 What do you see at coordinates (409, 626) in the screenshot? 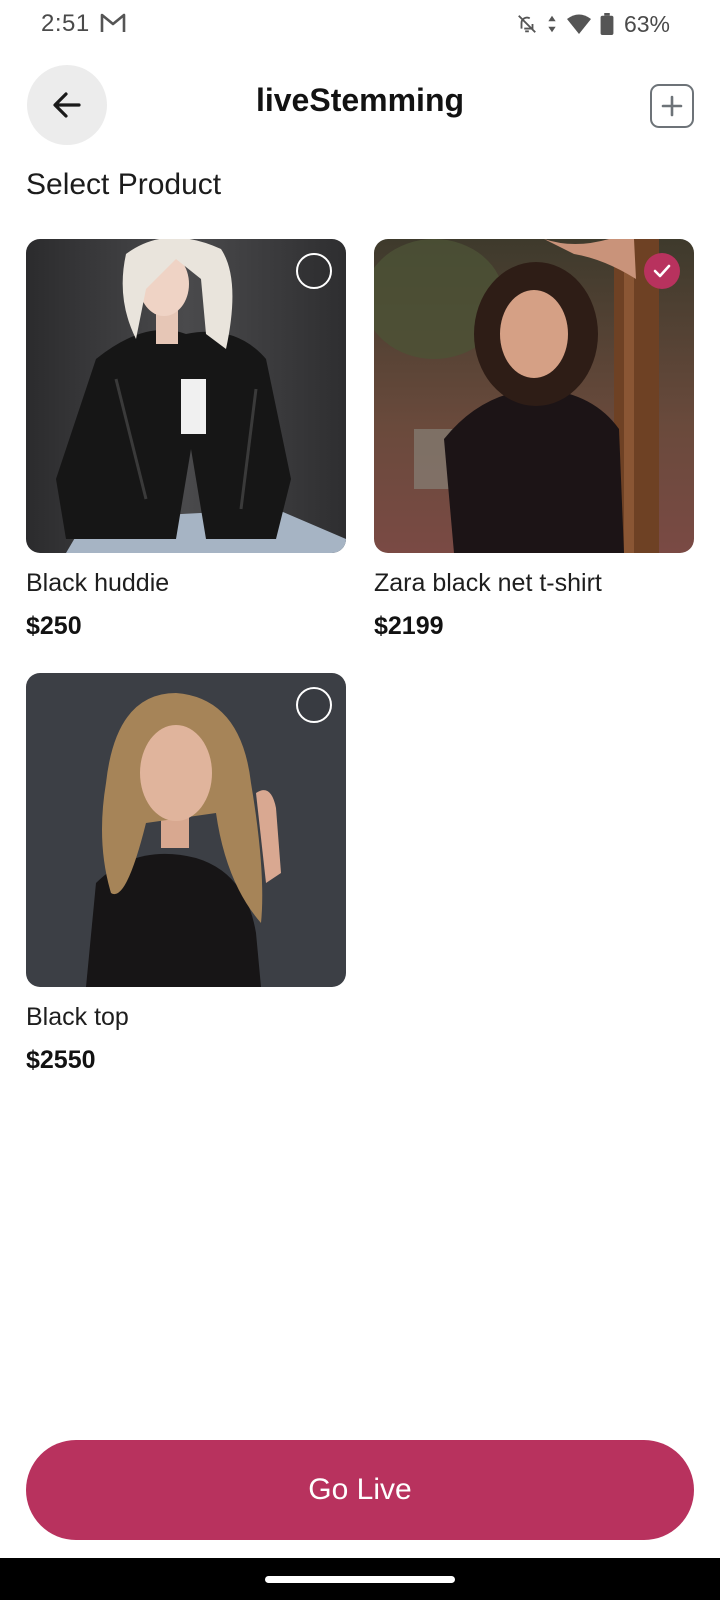
I see `product-price: $2199` at bounding box center [409, 626].